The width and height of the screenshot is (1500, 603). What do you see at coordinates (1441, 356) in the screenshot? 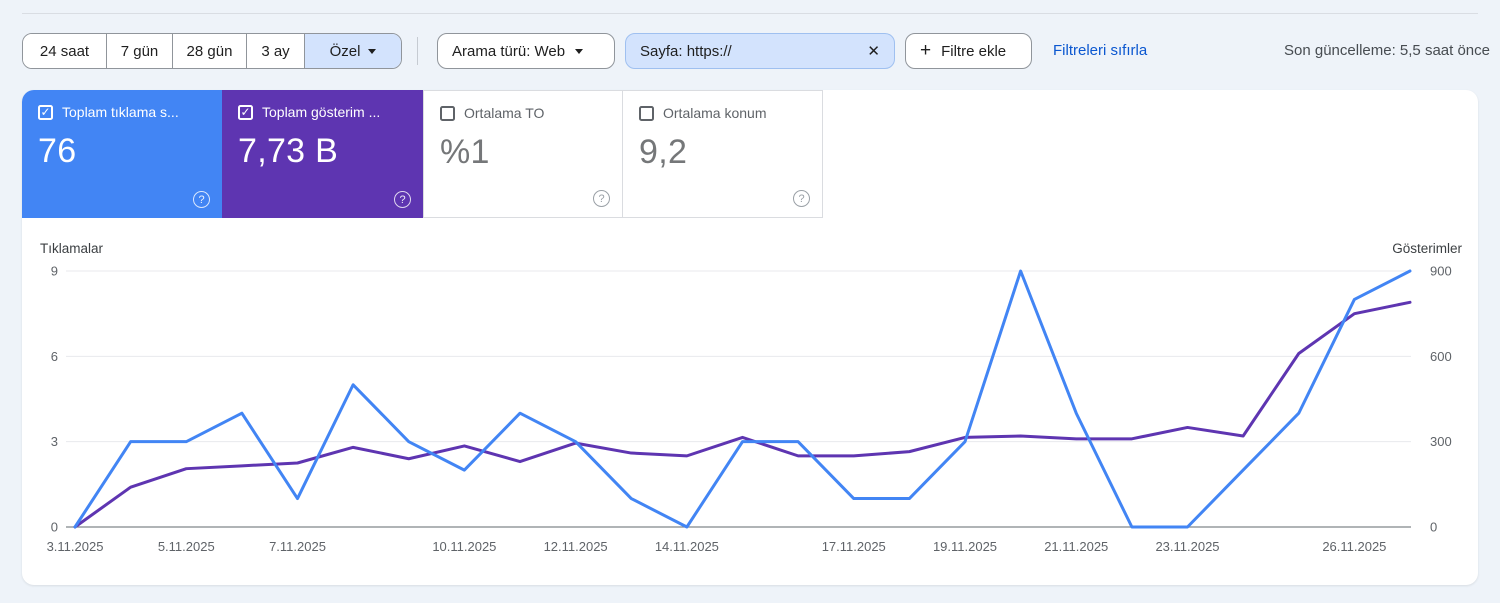
I see `right-axis-tick: 600` at bounding box center [1441, 356].